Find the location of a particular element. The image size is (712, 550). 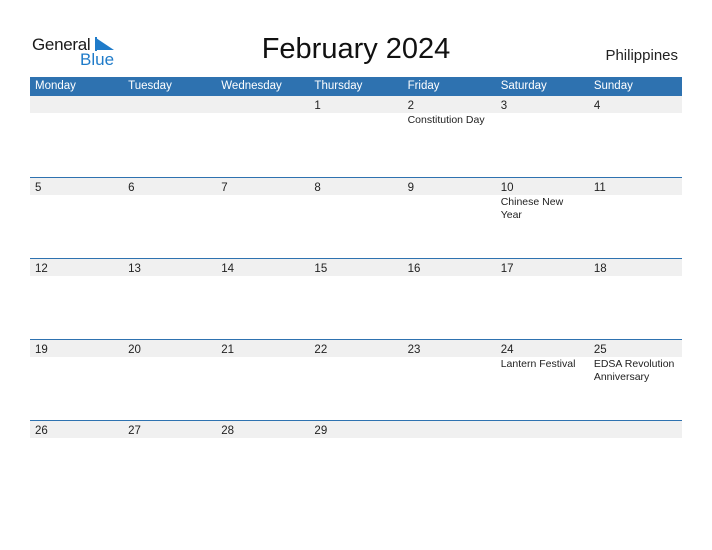

day-number: 12 is located at coordinates (41, 269).